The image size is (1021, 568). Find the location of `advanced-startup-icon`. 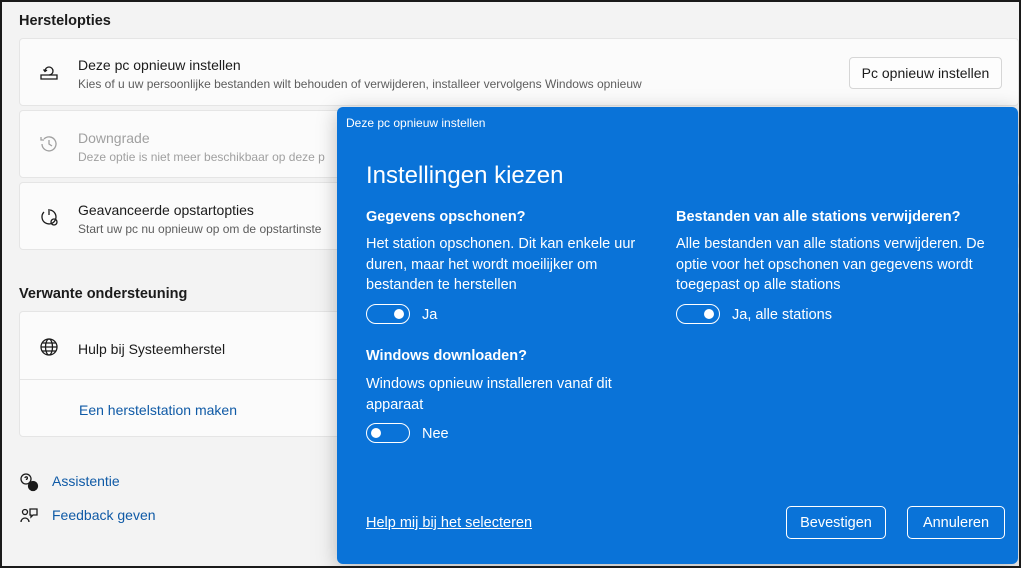

advanced-startup-icon is located at coordinates (49, 217).